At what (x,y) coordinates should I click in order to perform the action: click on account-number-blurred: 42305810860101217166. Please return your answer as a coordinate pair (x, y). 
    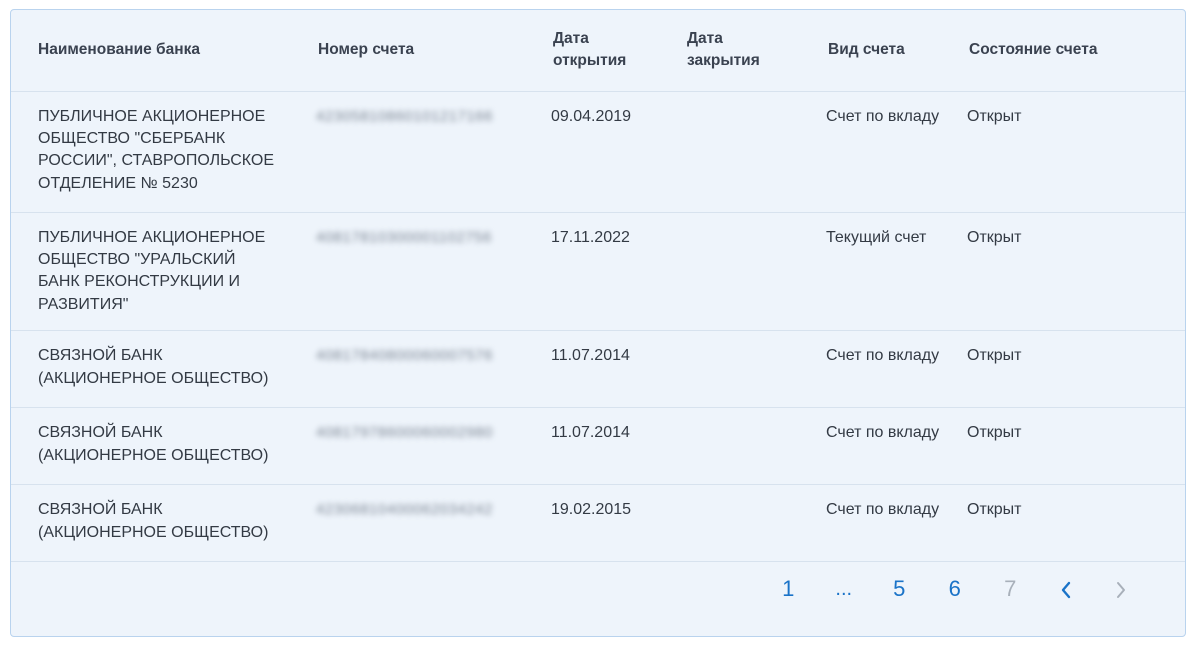
    Looking at the image, I should click on (404, 116).